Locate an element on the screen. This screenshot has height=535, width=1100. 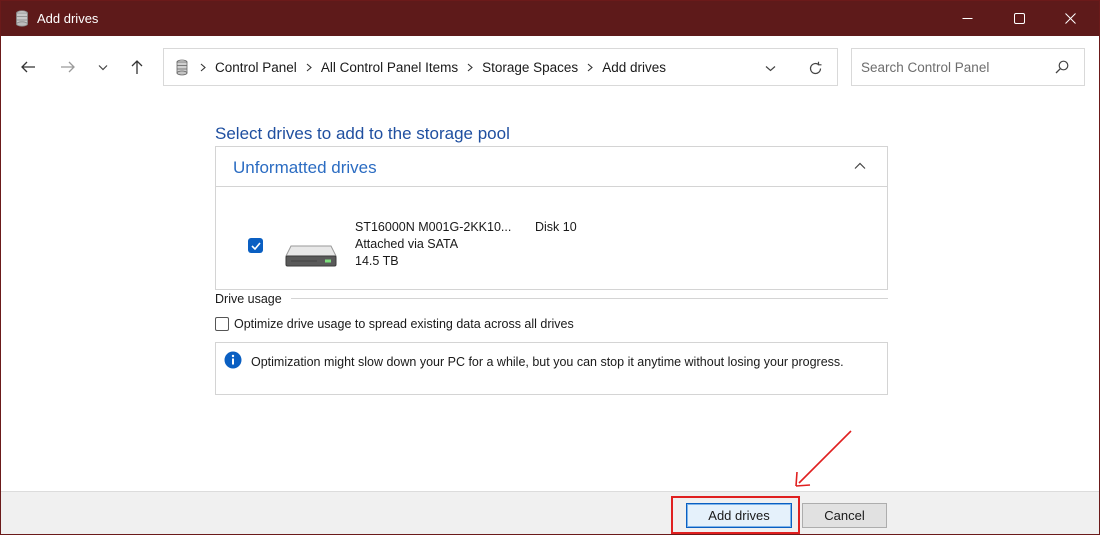
search-box is located at coordinates (968, 67).